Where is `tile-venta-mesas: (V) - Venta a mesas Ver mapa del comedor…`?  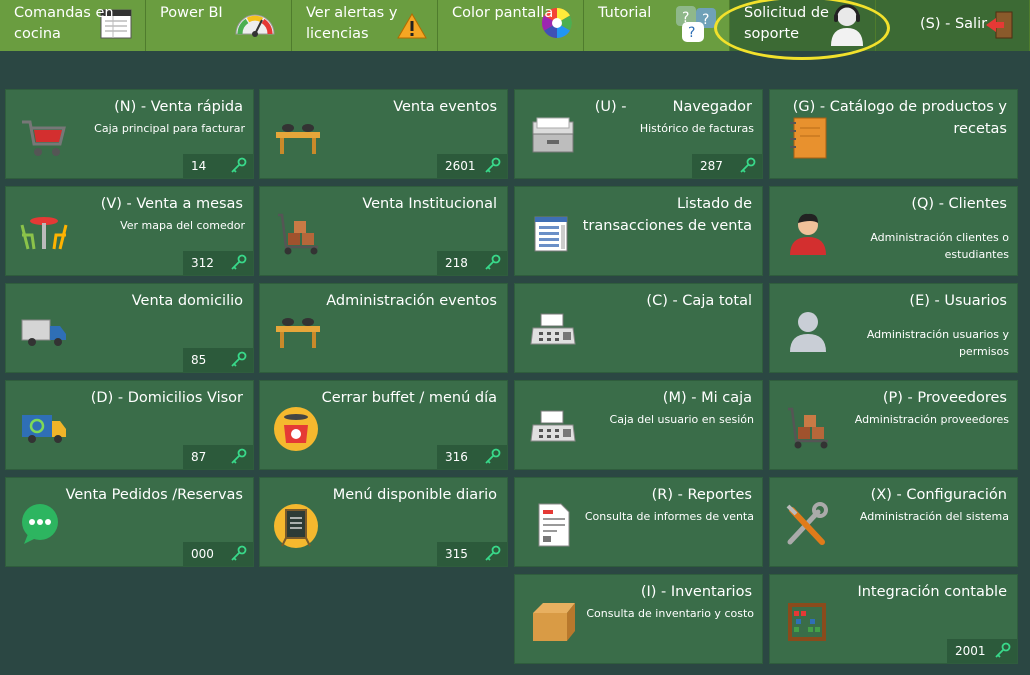 tile-venta-mesas: (V) - Venta a mesas Ver mapa del comedor… is located at coordinates (129, 231).